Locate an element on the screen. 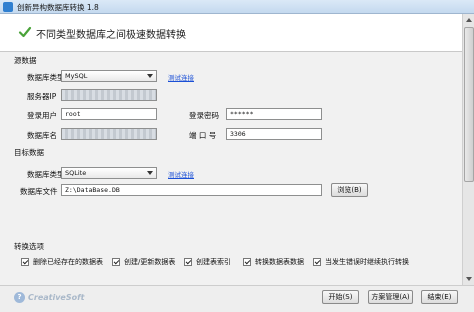 The image size is (474, 312). option-continue-on-error: 当发生错误时继续执行转换 is located at coordinates (361, 262).